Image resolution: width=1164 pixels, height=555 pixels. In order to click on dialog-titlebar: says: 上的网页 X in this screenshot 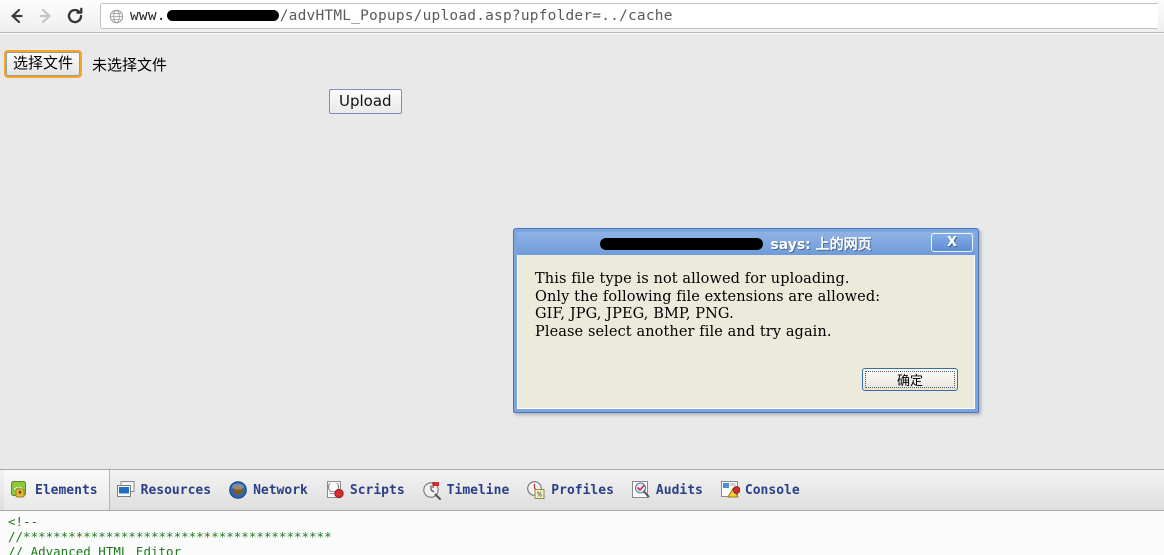, I will do `click(746, 243)`.